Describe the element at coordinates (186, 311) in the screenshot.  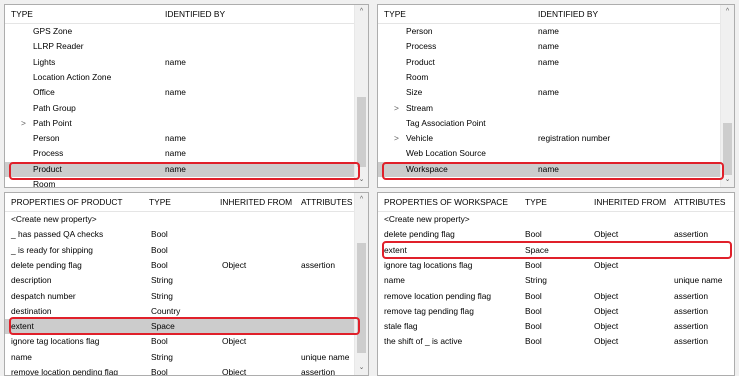
I see `property-row: destination Country` at that location.